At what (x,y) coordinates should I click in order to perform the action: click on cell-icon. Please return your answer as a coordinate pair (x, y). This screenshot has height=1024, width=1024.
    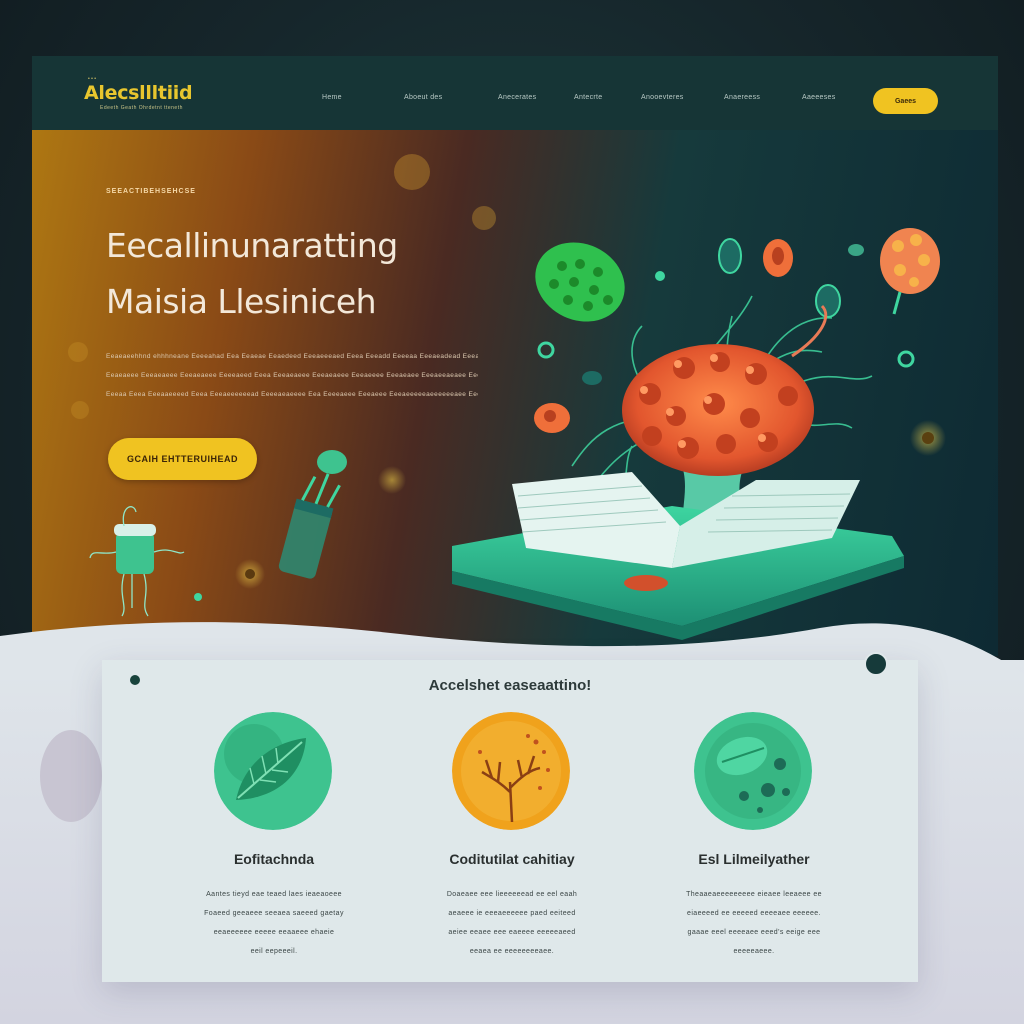
    Looking at the image, I should click on (753, 771).